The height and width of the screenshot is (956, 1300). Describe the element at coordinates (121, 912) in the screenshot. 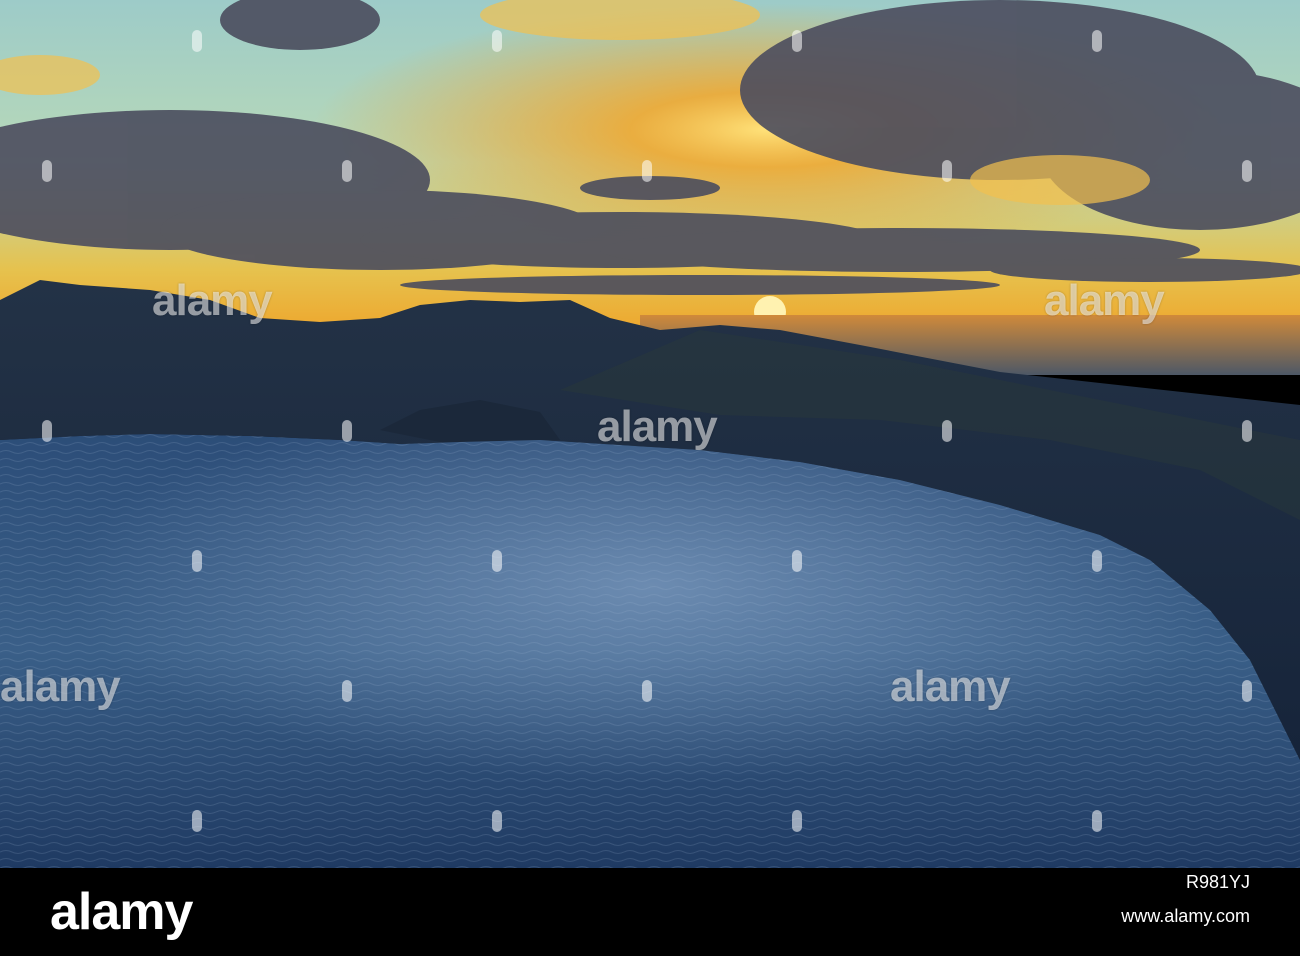

I see `alamy-logo: alamy` at that location.